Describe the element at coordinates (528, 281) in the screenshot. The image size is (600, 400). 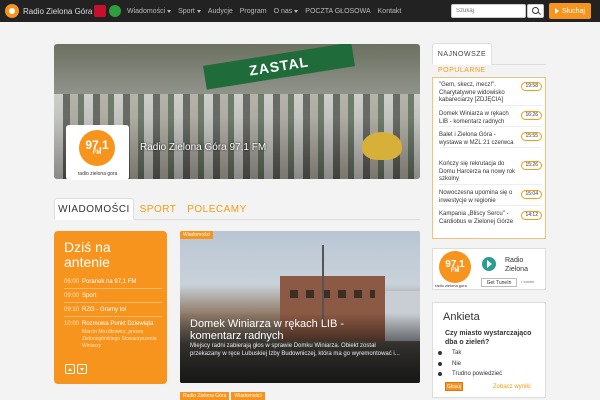
I see `tunein-brand: • tunein` at that location.